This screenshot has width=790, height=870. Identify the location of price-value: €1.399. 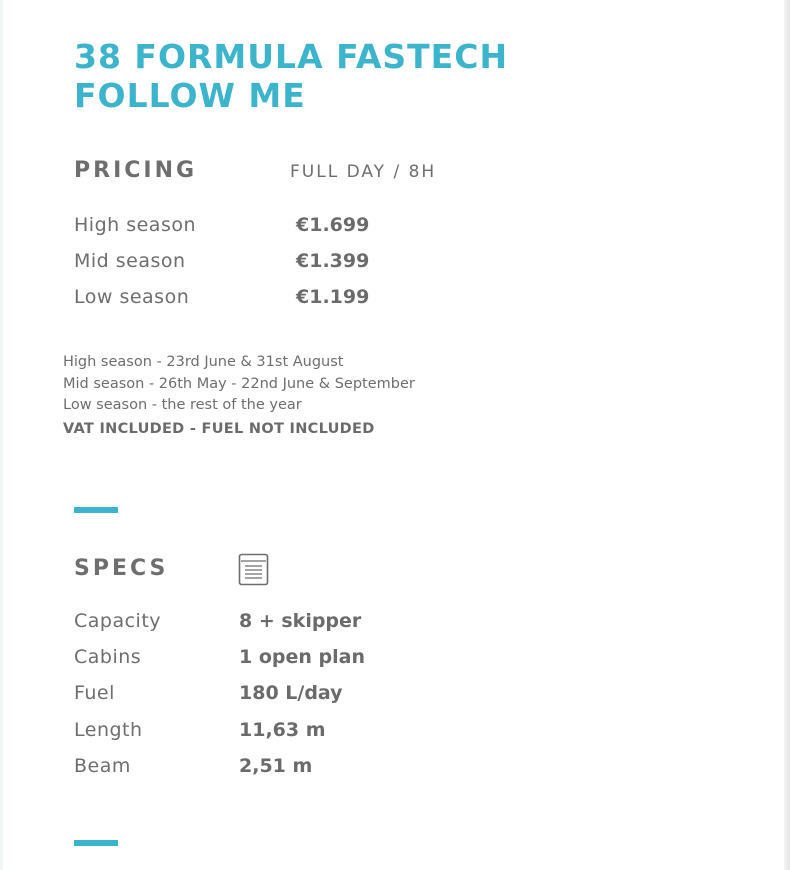
(333, 261).